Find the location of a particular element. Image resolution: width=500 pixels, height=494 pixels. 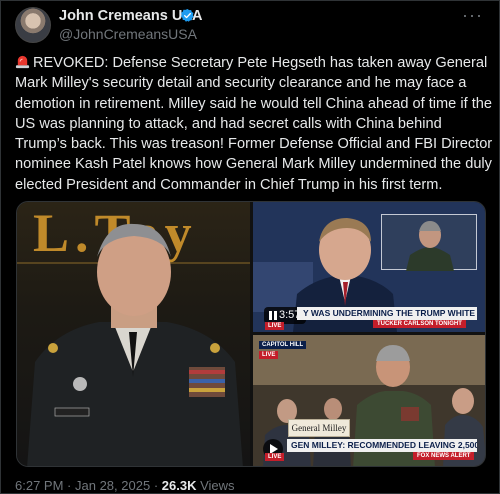

hearing-live-bug: LIVE is located at coordinates (275, 457).